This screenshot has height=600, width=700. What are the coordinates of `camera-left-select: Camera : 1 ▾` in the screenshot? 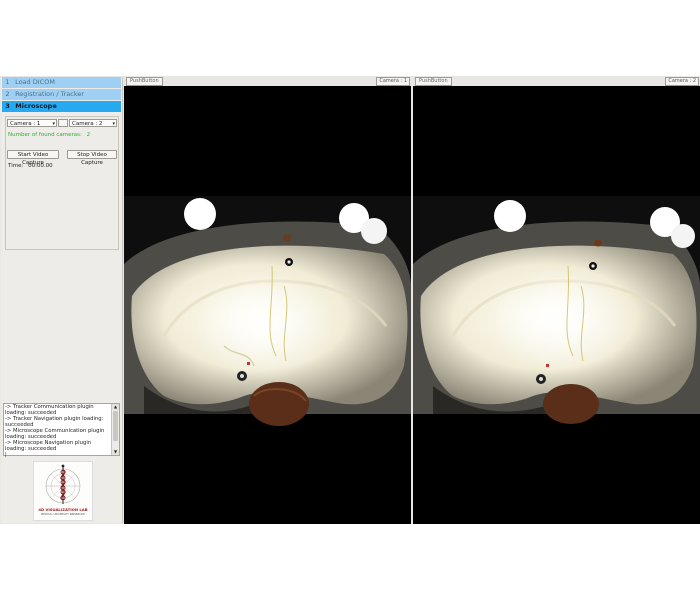 It's located at (32, 123).